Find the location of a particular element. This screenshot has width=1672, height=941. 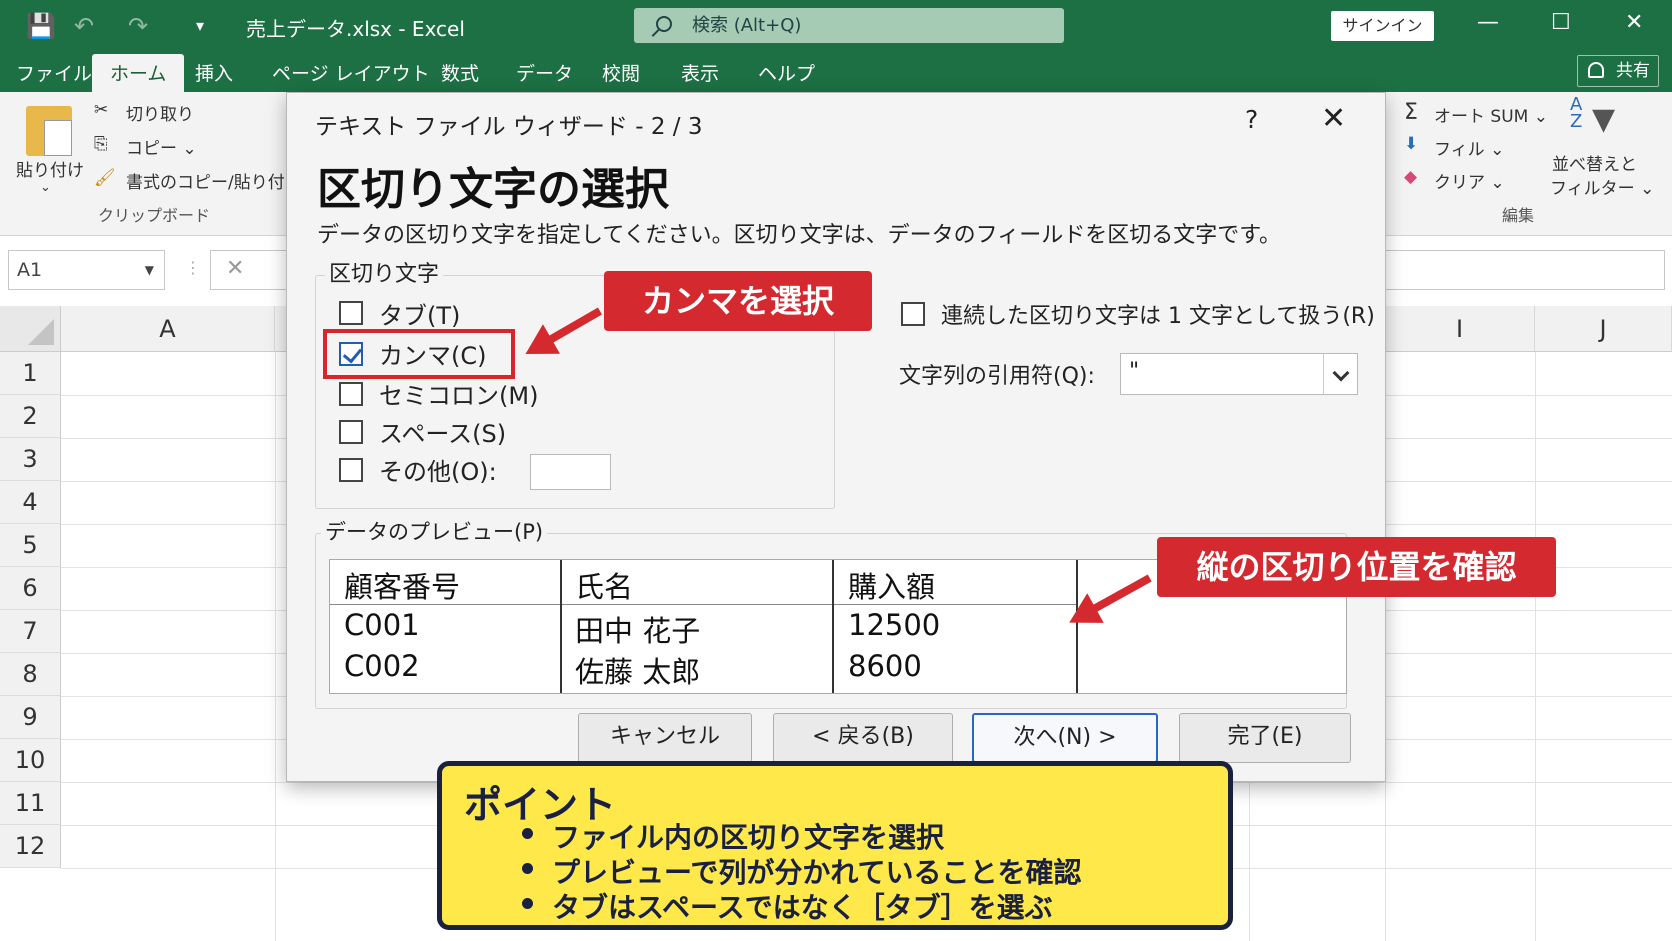

sort-filter-label-2: フィルター ⌄ is located at coordinates (1602, 186).